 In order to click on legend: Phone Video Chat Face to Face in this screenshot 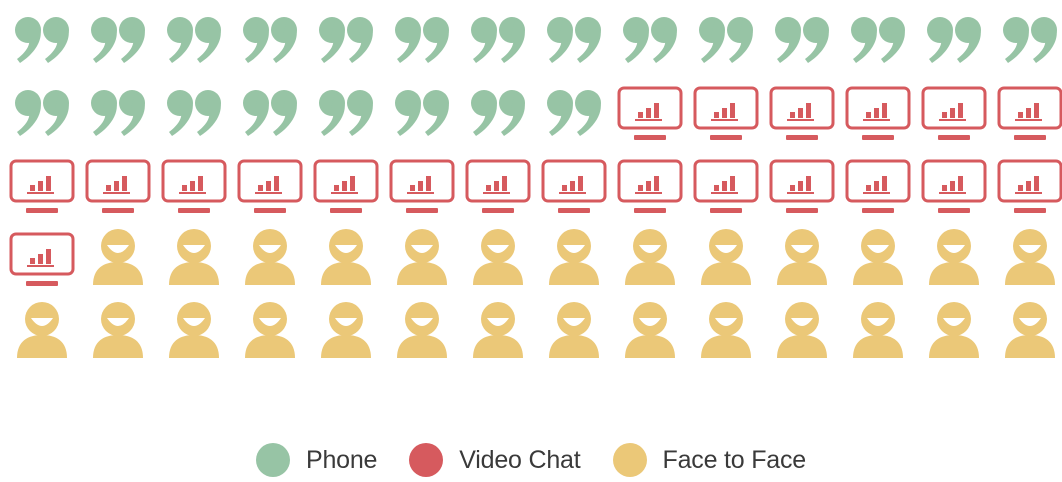, I will do `click(531, 460)`.